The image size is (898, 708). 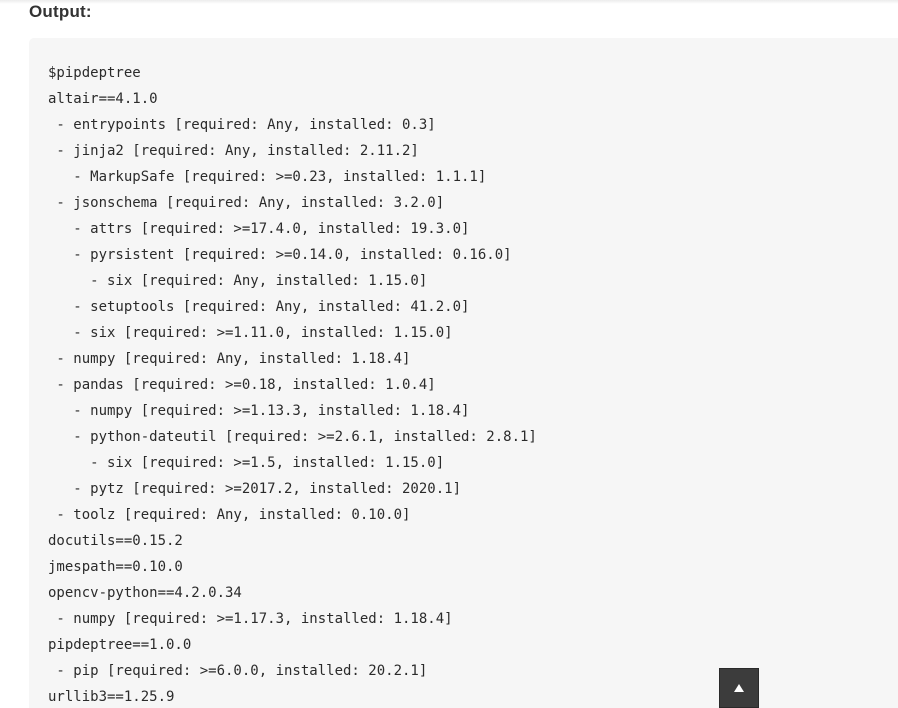 What do you see at coordinates (94, 73) in the screenshot?
I see `code-line: $pipdeptree` at bounding box center [94, 73].